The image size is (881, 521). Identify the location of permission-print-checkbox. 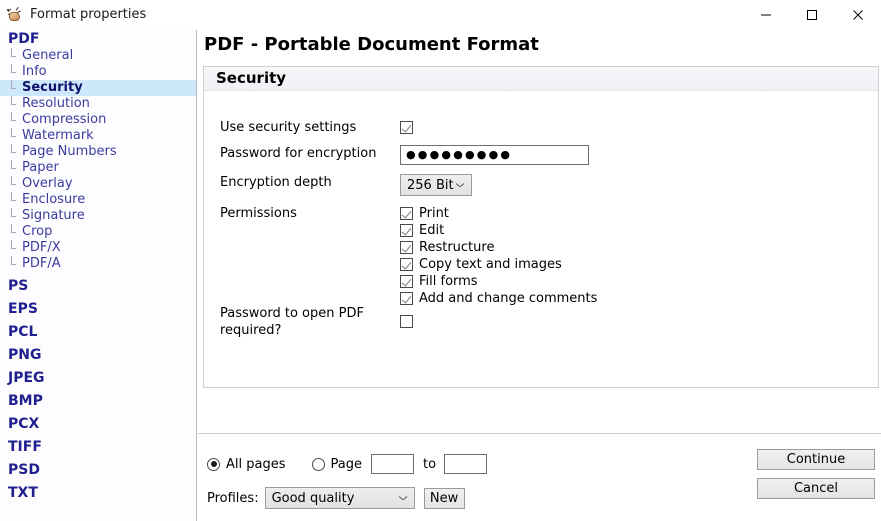
(406, 213).